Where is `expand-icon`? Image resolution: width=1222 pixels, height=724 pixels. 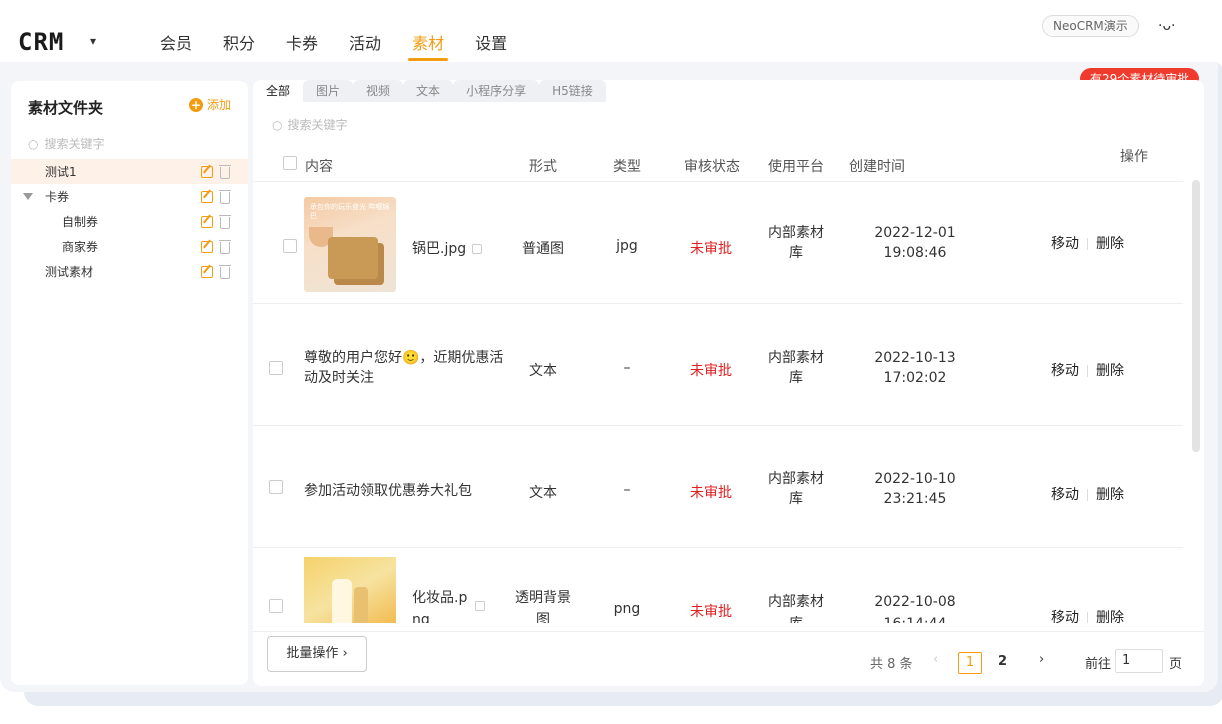 expand-icon is located at coordinates (28, 196).